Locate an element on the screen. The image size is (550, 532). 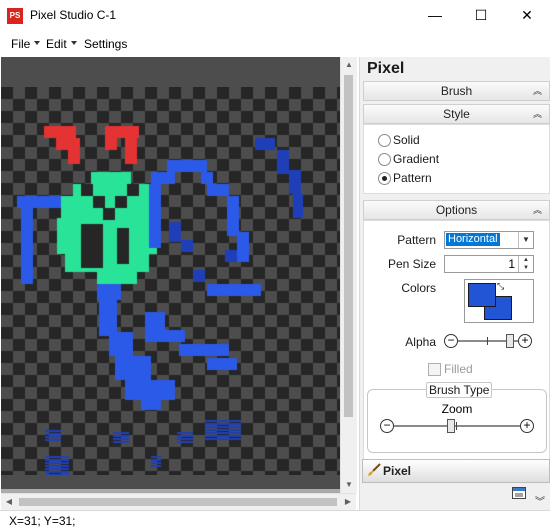
minimize-icon: — is located at coordinates (435, 15).